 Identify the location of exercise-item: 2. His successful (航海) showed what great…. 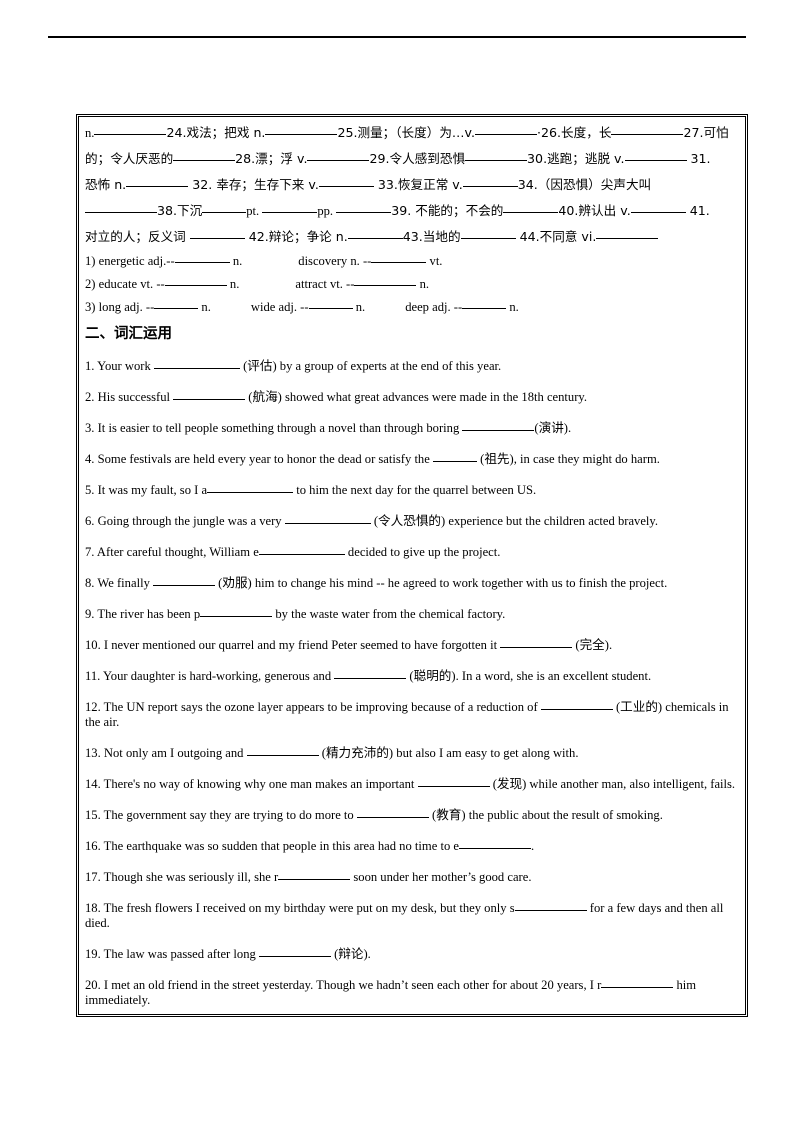
(412, 396).